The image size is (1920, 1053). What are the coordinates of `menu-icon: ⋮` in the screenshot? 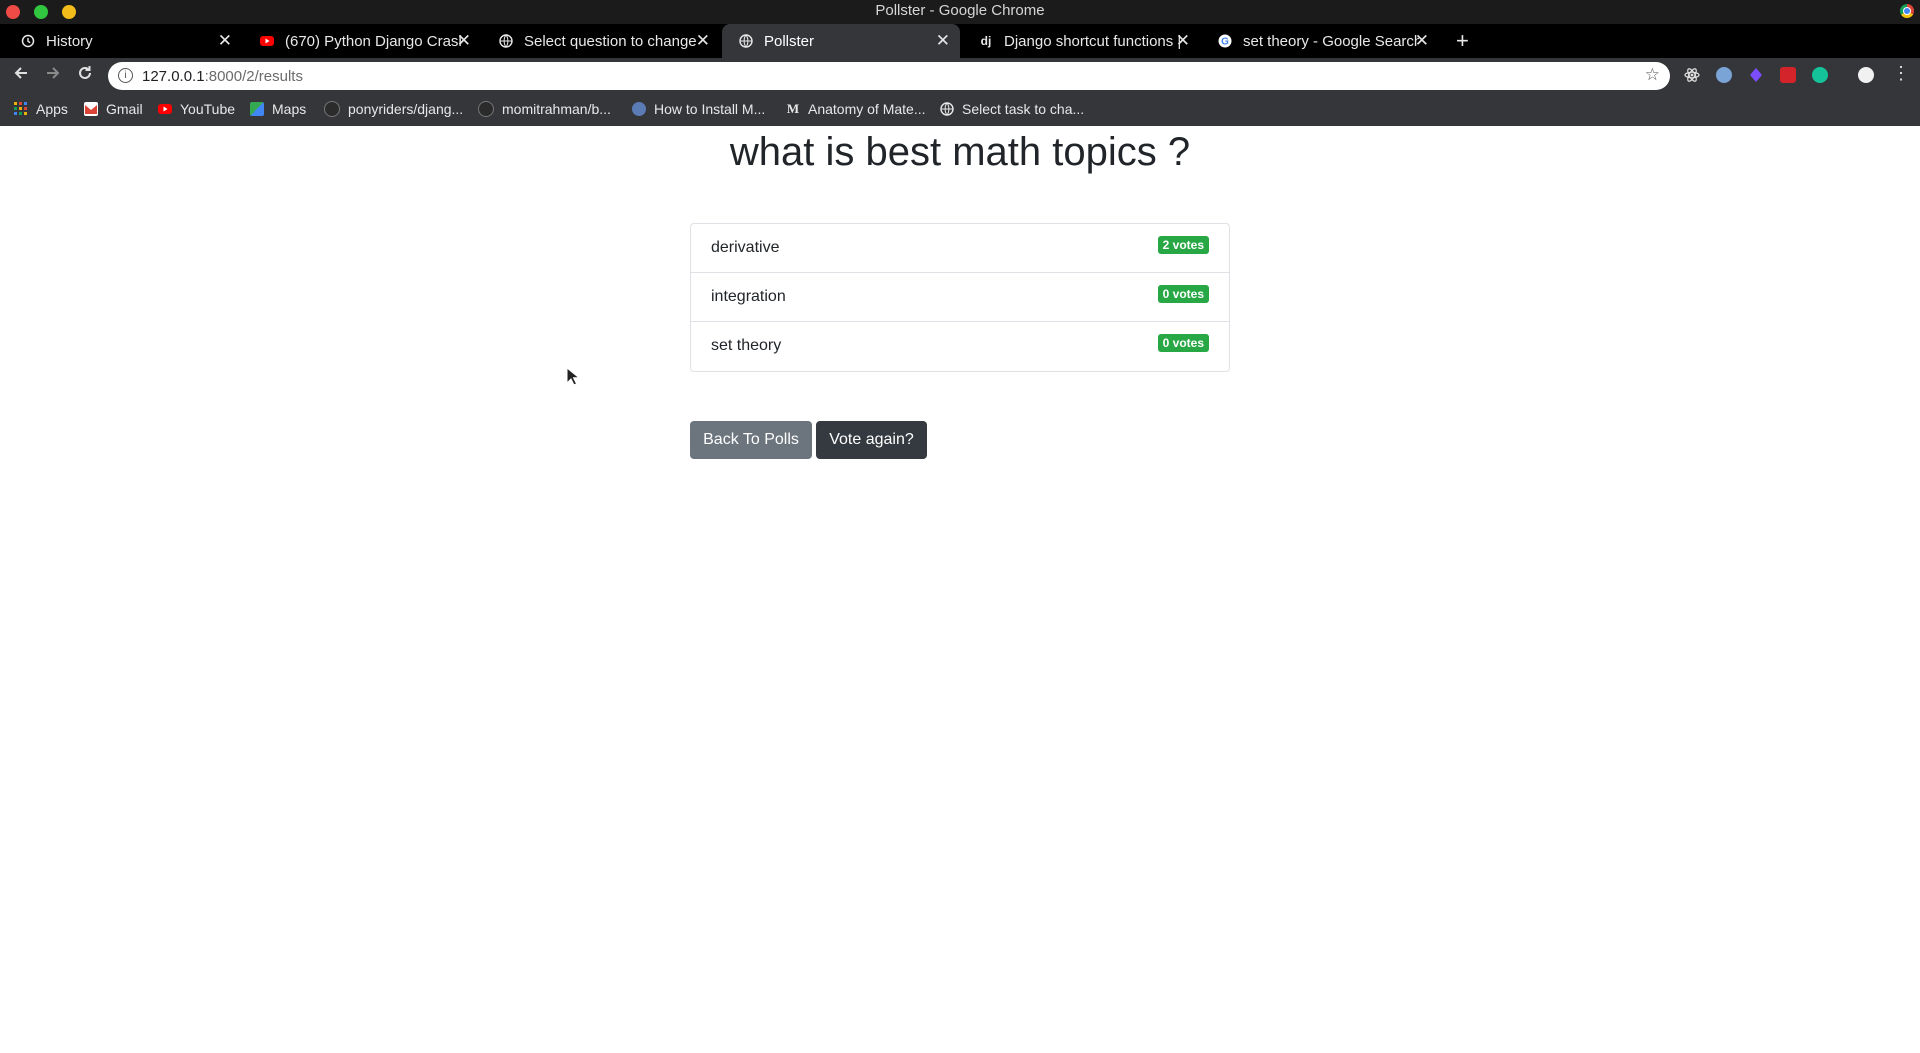 It's located at (1901, 73).